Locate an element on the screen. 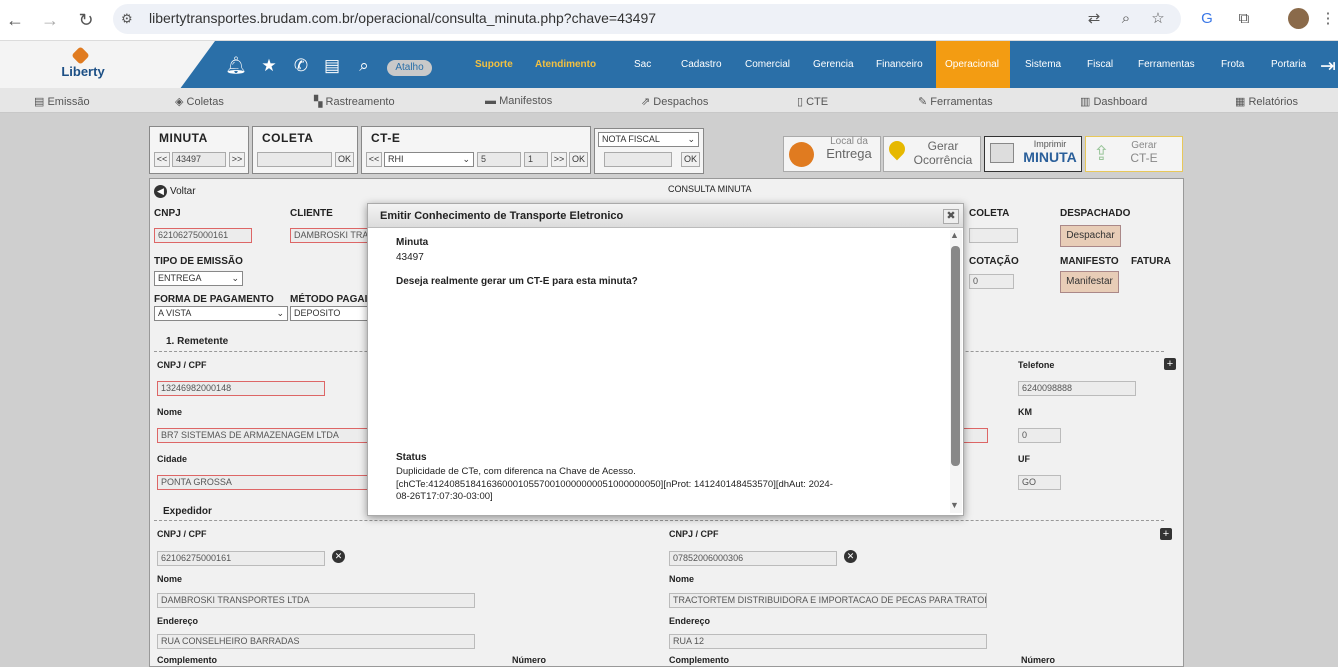 This screenshot has width=1338, height=667. menu-portaria: Portaria is located at coordinates (1288, 64).